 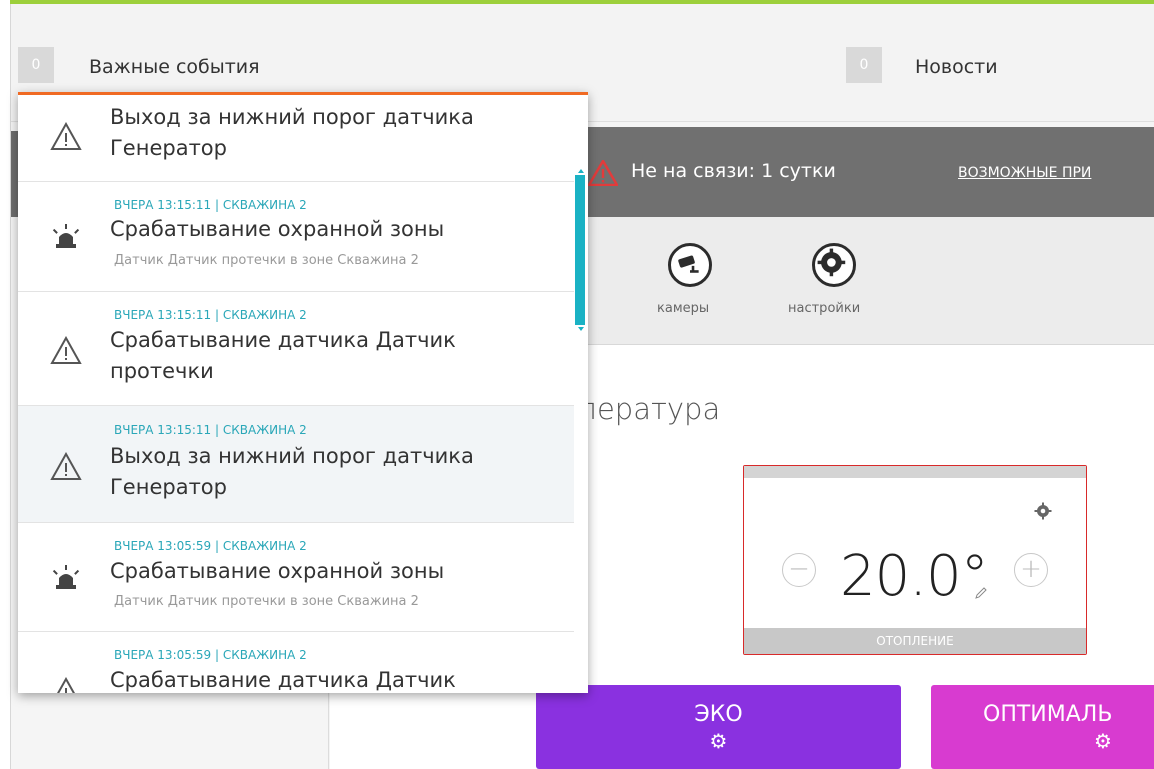 What do you see at coordinates (981, 593) in the screenshot?
I see `pencil-icon` at bounding box center [981, 593].